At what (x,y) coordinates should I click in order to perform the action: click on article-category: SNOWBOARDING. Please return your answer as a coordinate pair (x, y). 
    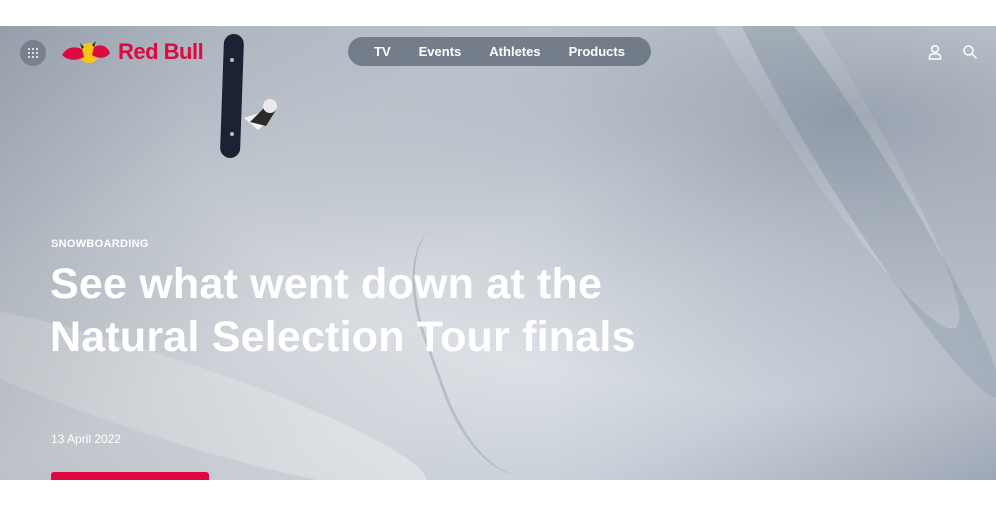
    Looking at the image, I should click on (100, 244).